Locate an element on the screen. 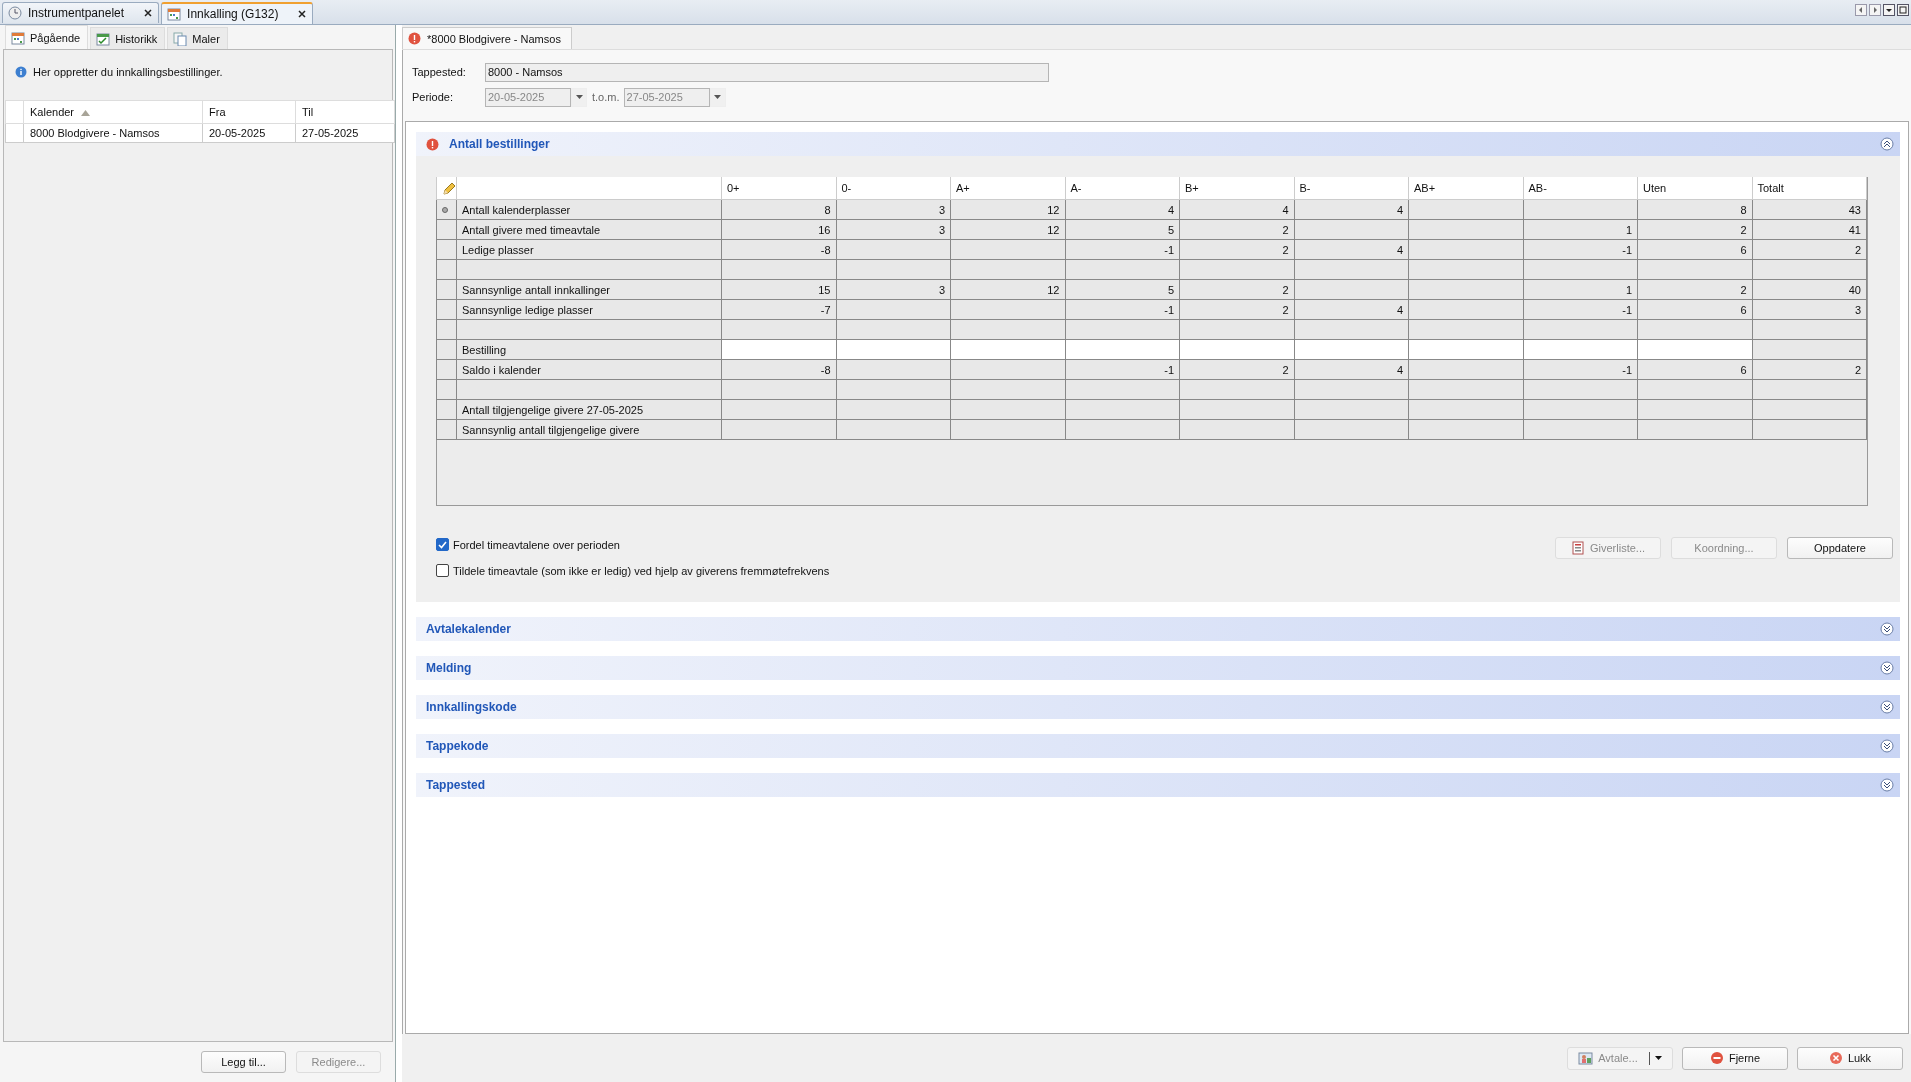  column-header: Uten is located at coordinates (1694, 188).